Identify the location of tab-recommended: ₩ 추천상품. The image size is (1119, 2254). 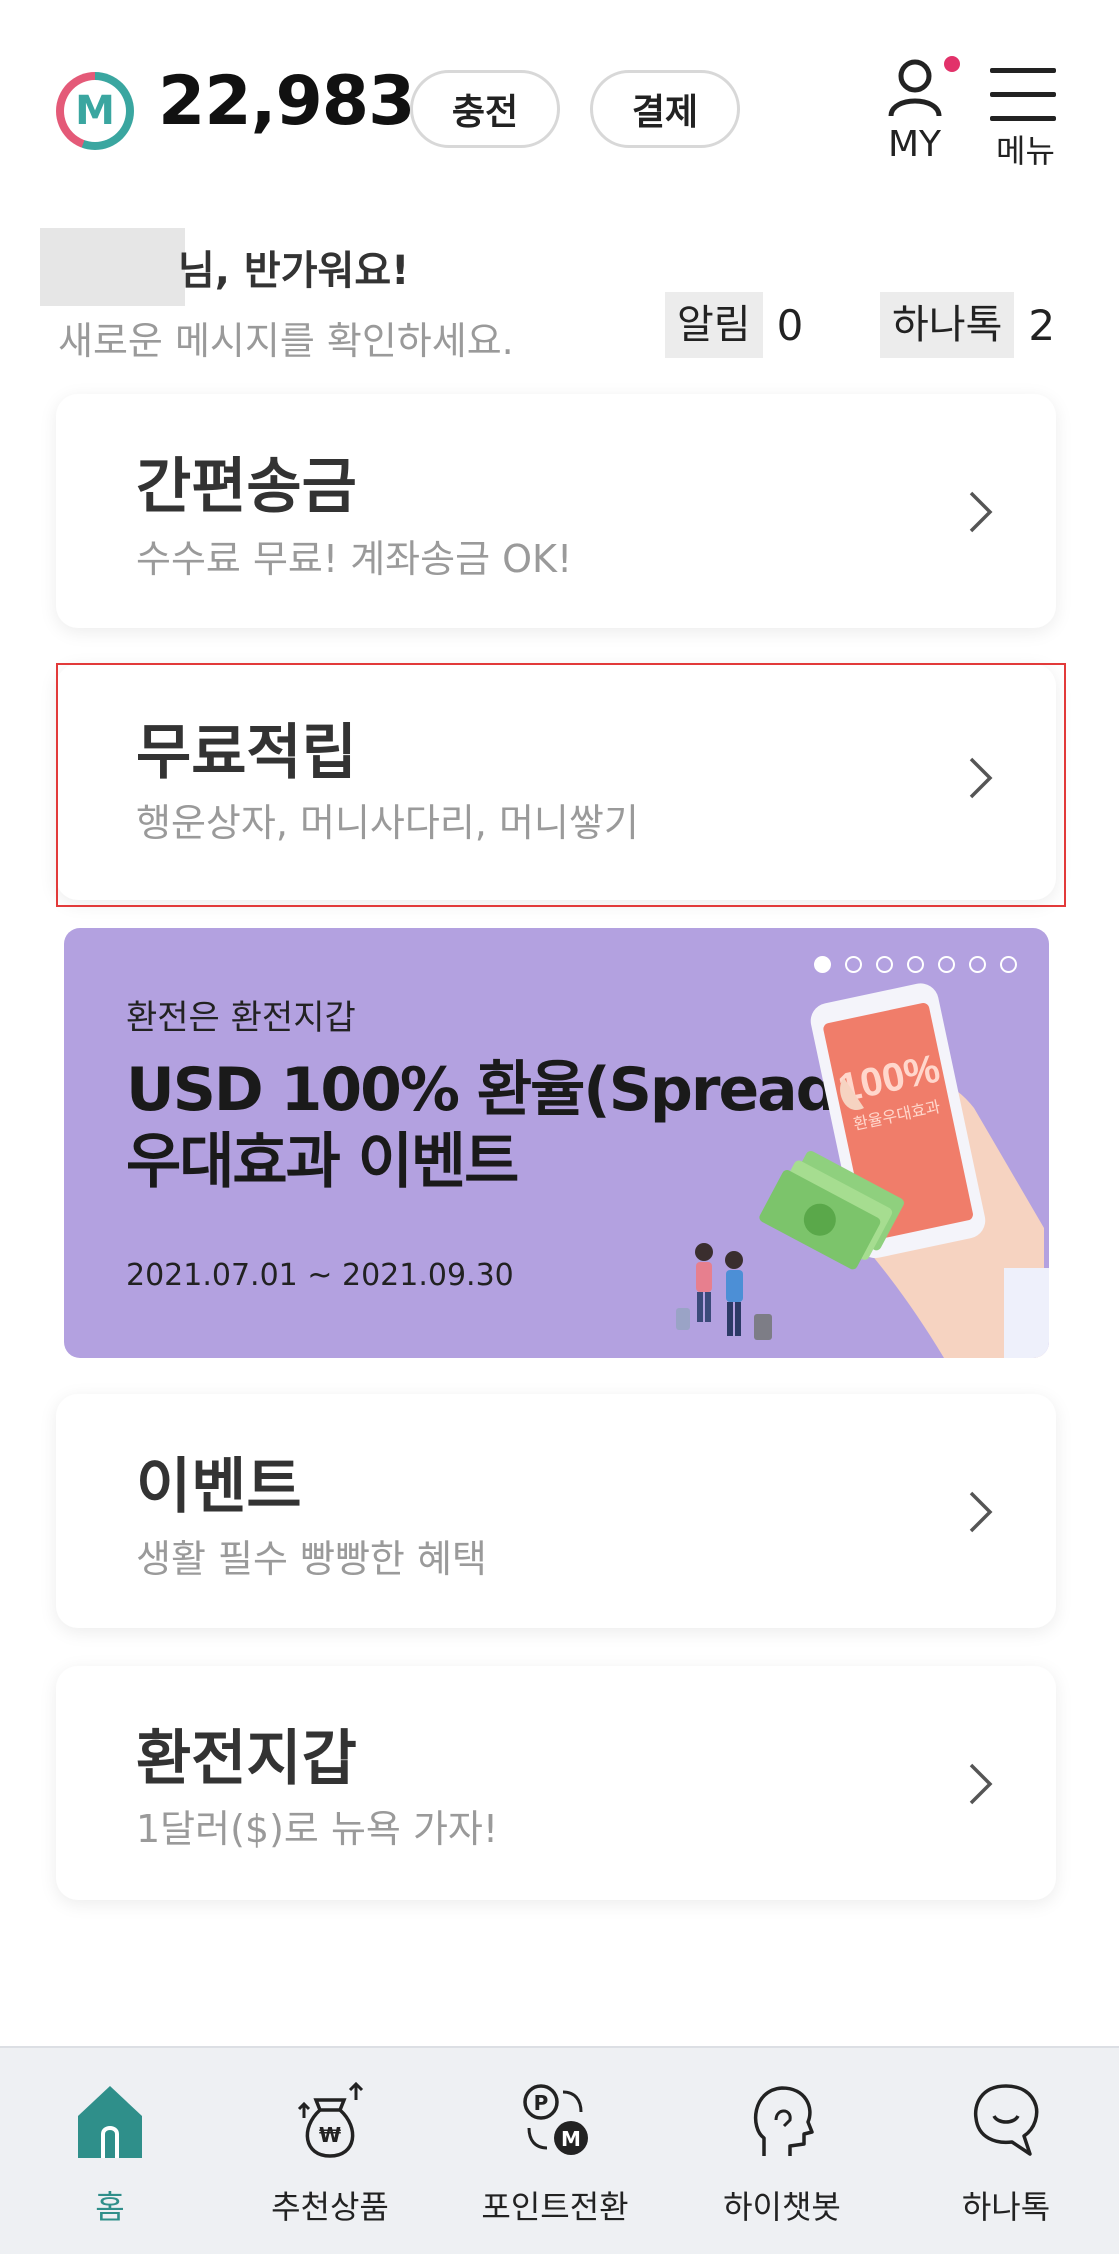
(330, 2151).